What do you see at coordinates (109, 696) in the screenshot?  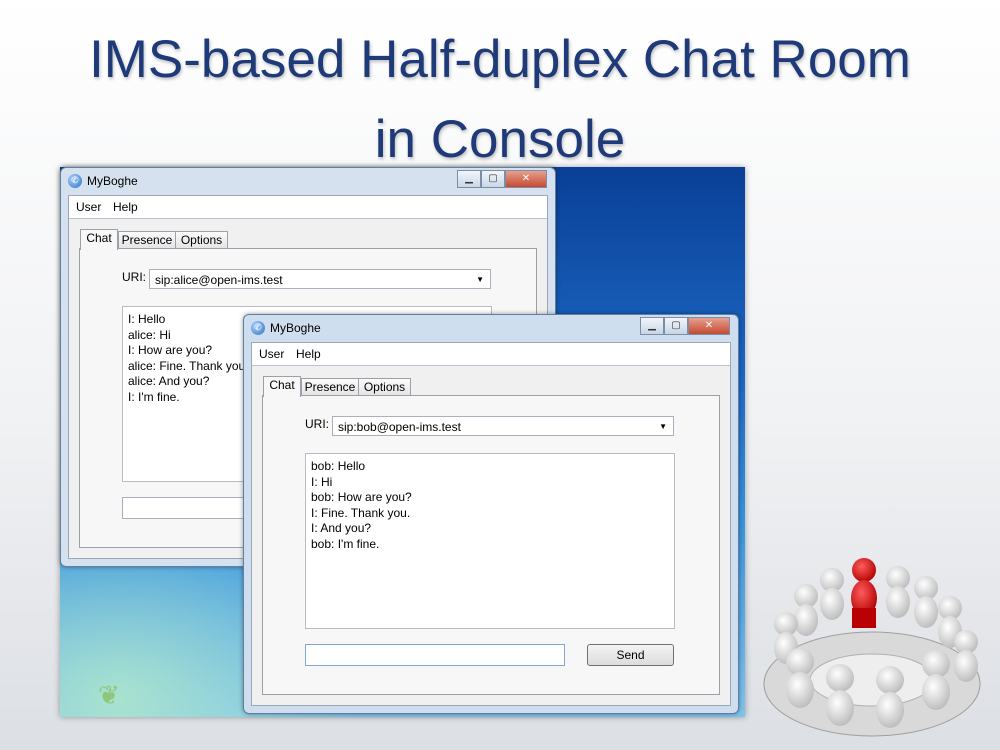 I see `leaf-decoration-icon: ❦` at bounding box center [109, 696].